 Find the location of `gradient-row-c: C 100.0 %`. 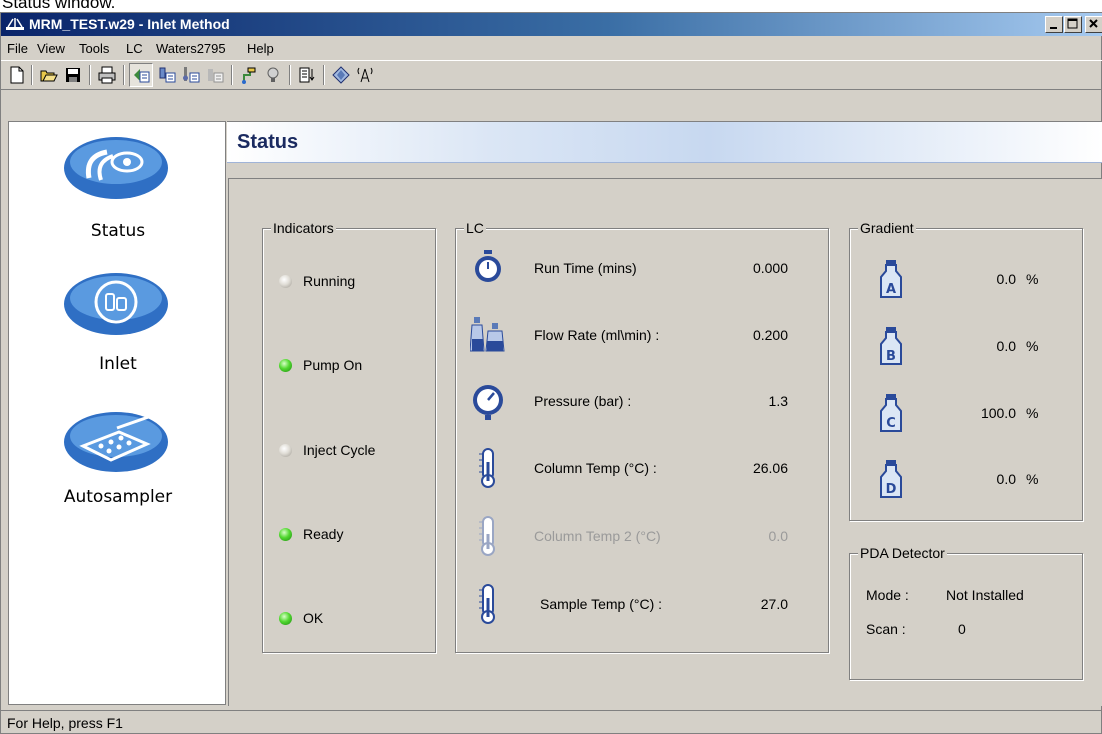

gradient-row-c: C 100.0 % is located at coordinates (966, 413).